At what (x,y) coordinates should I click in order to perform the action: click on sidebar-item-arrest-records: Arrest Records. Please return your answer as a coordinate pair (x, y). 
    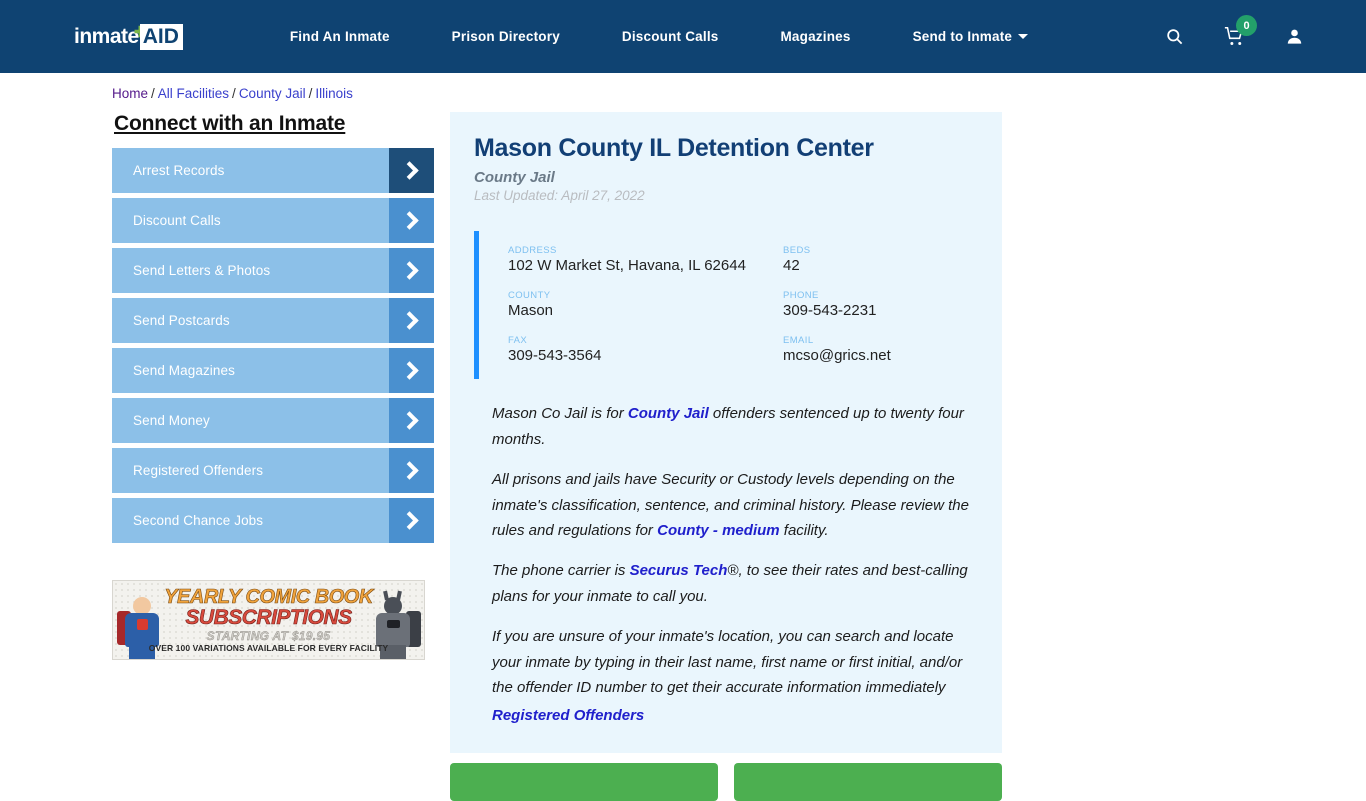
    Looking at the image, I should click on (273, 170).